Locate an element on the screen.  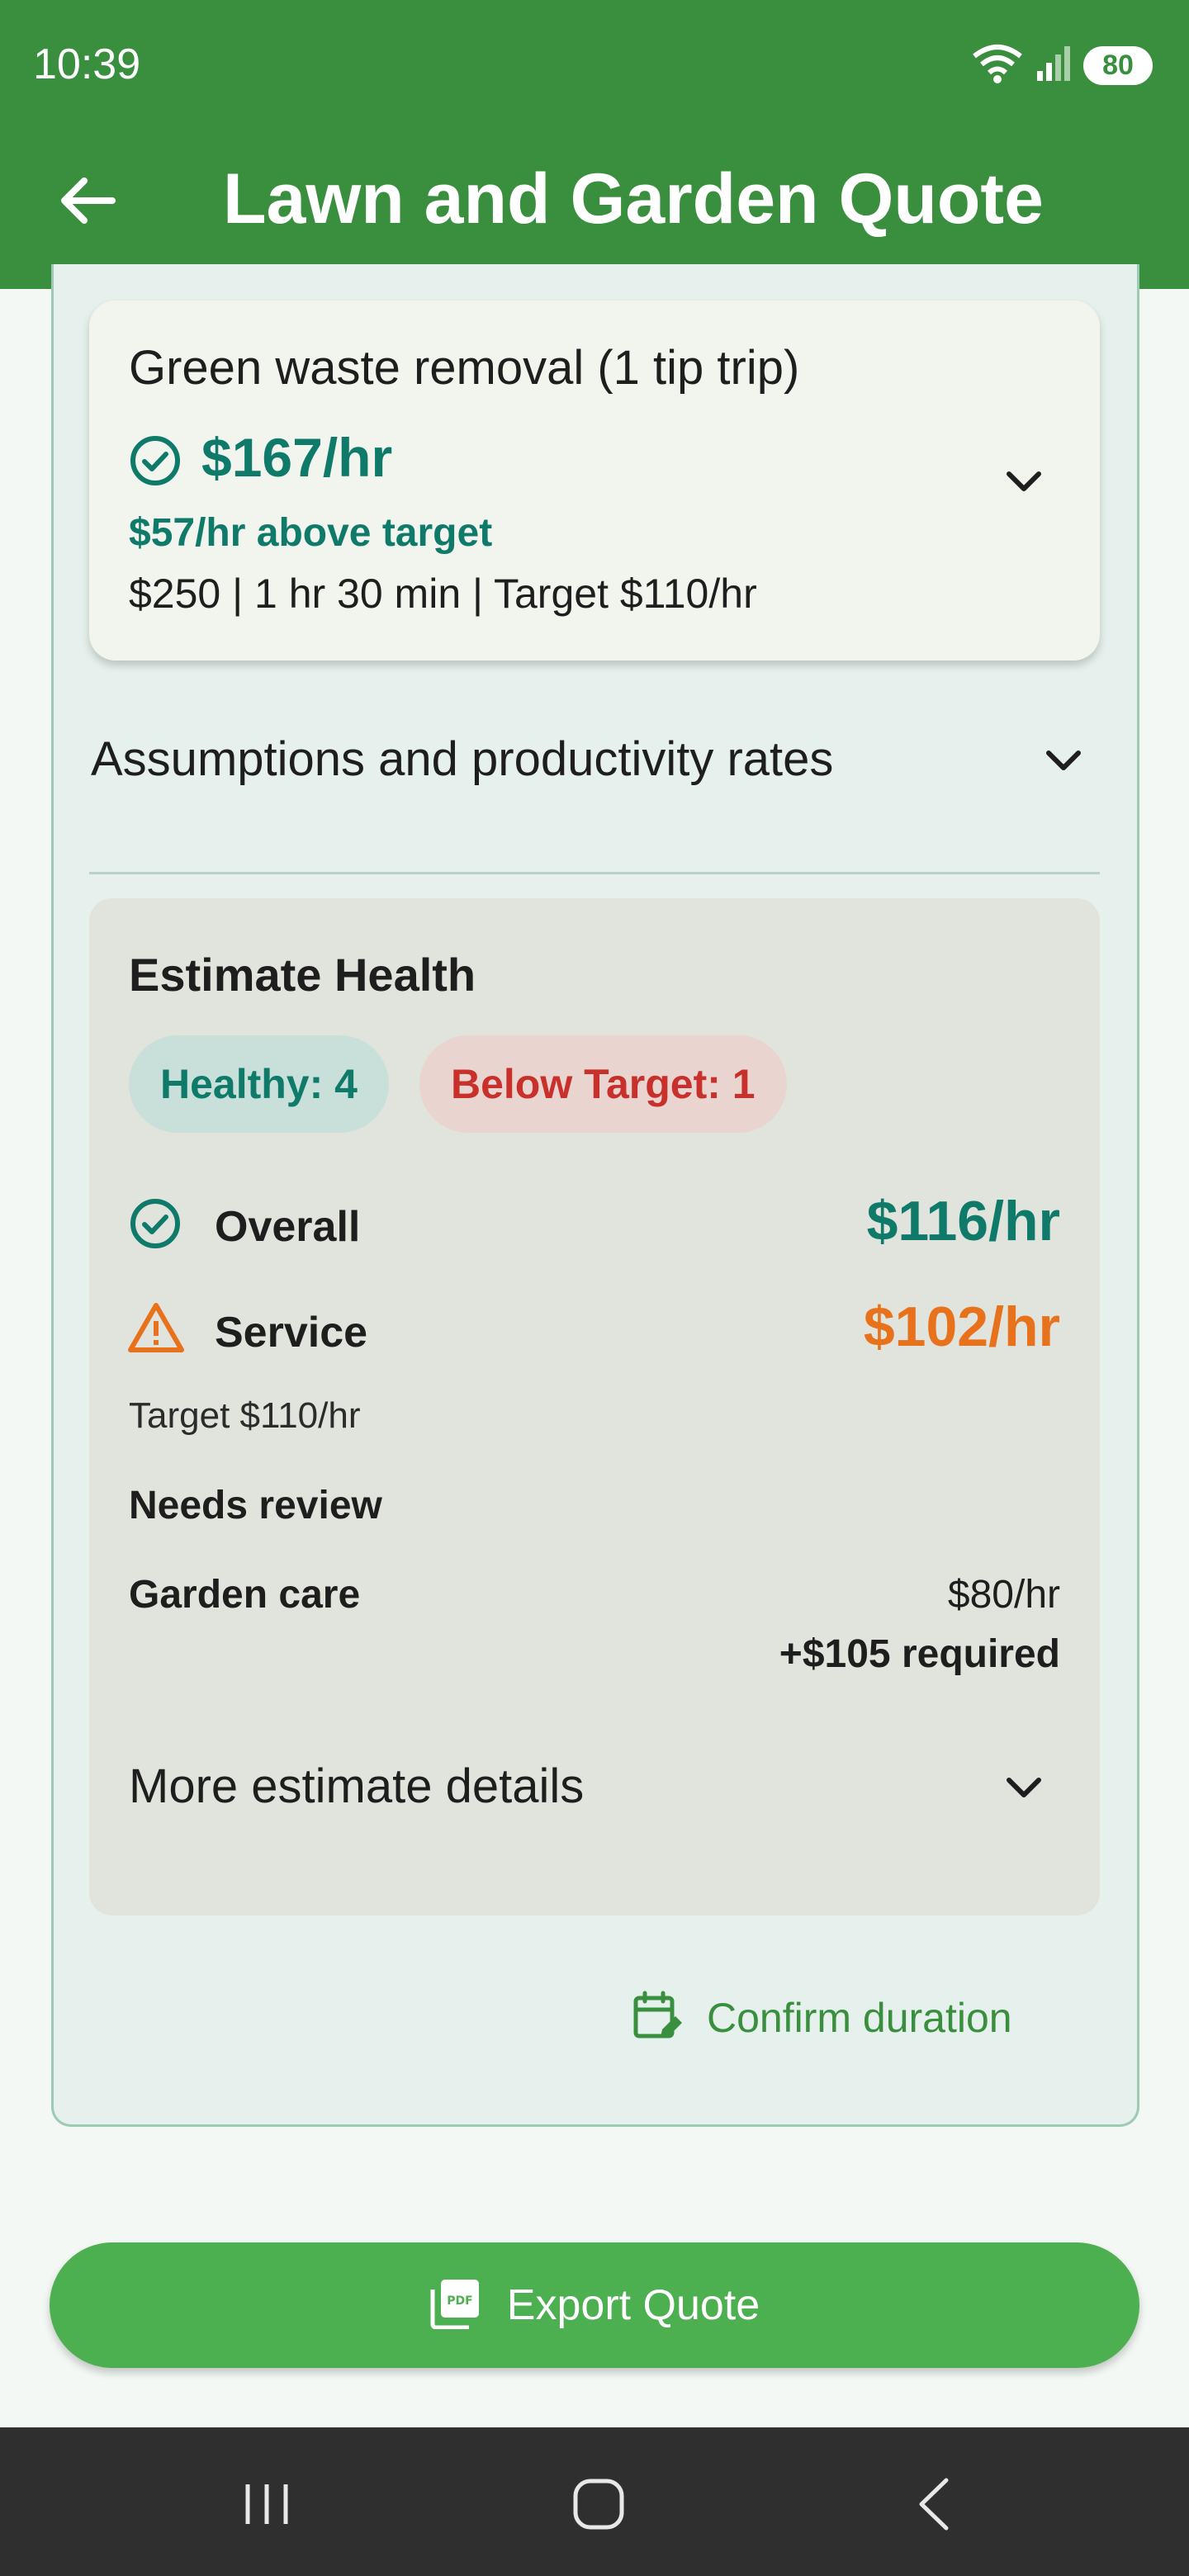
line-item-title: Green waste removal (1 tip trip) is located at coordinates (464, 368).